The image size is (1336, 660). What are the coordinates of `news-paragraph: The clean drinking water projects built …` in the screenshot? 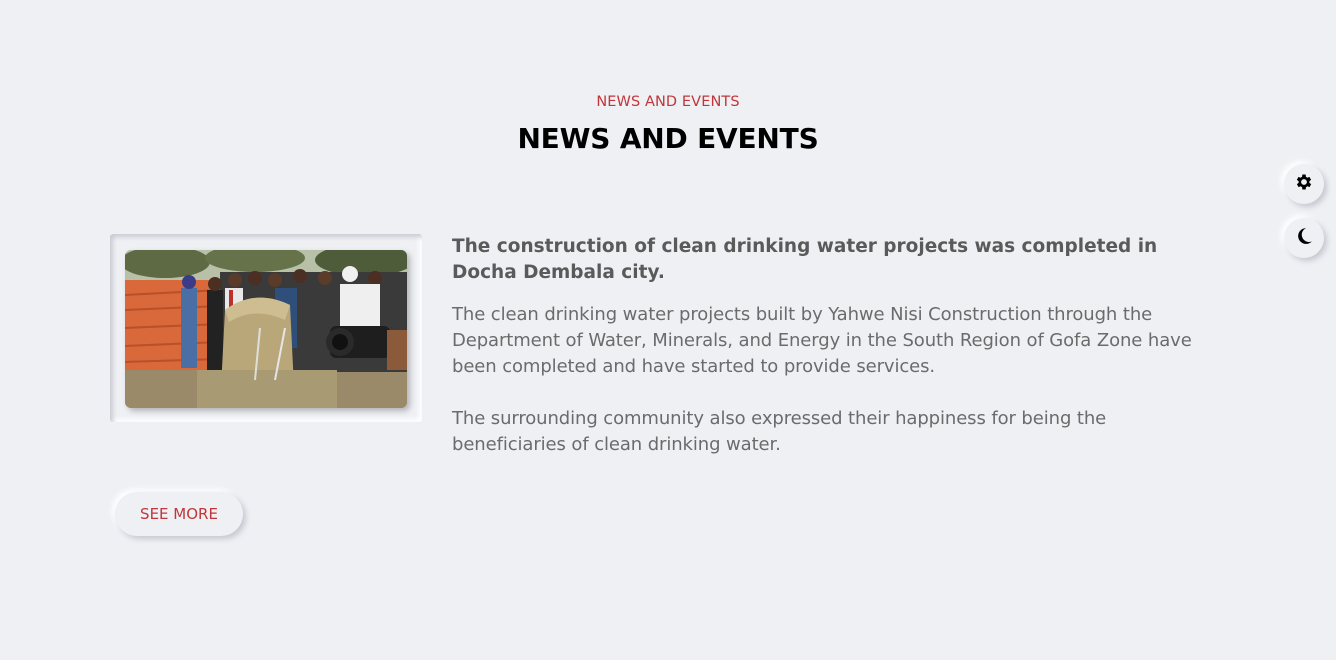 It's located at (822, 340).